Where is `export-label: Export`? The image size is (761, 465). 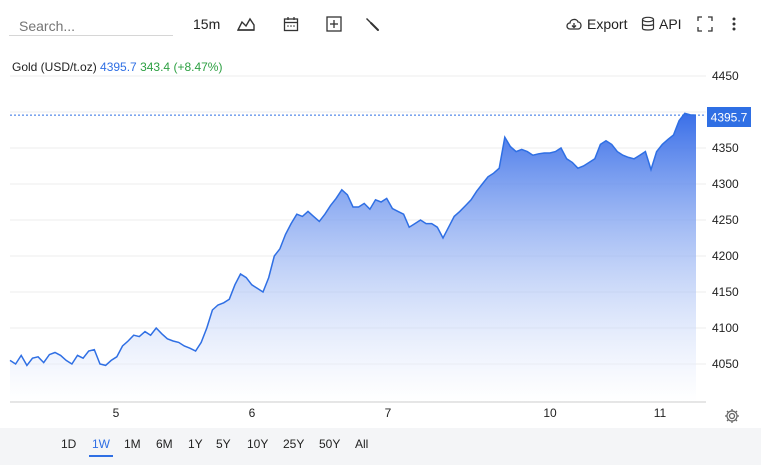 export-label: Export is located at coordinates (607, 24).